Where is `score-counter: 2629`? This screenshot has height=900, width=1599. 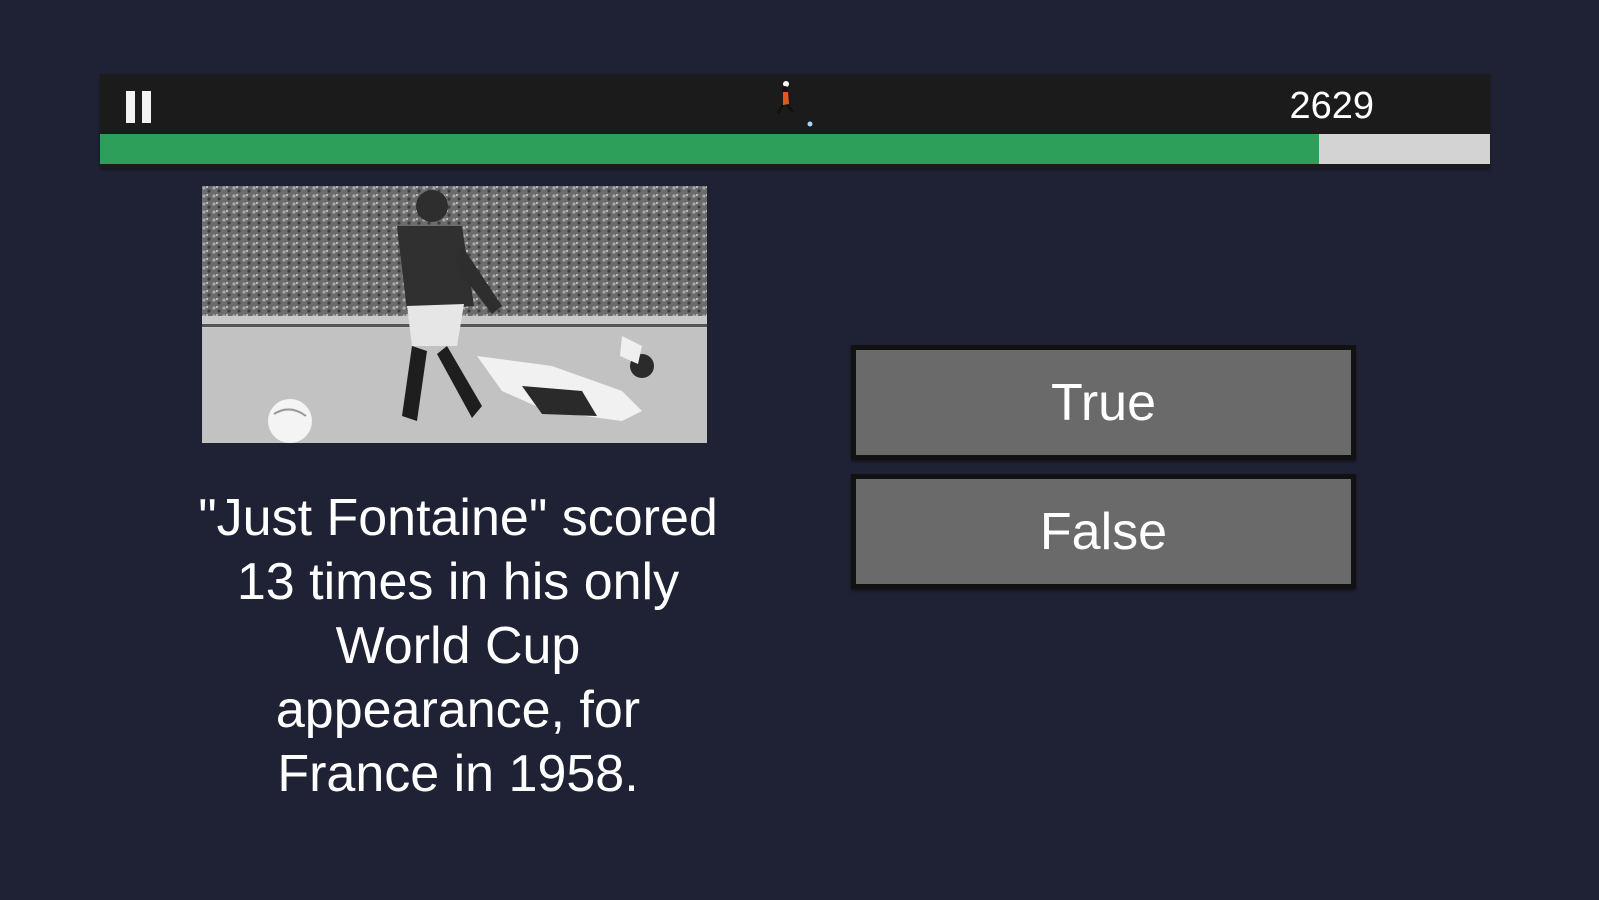 score-counter: 2629 is located at coordinates (1331, 106).